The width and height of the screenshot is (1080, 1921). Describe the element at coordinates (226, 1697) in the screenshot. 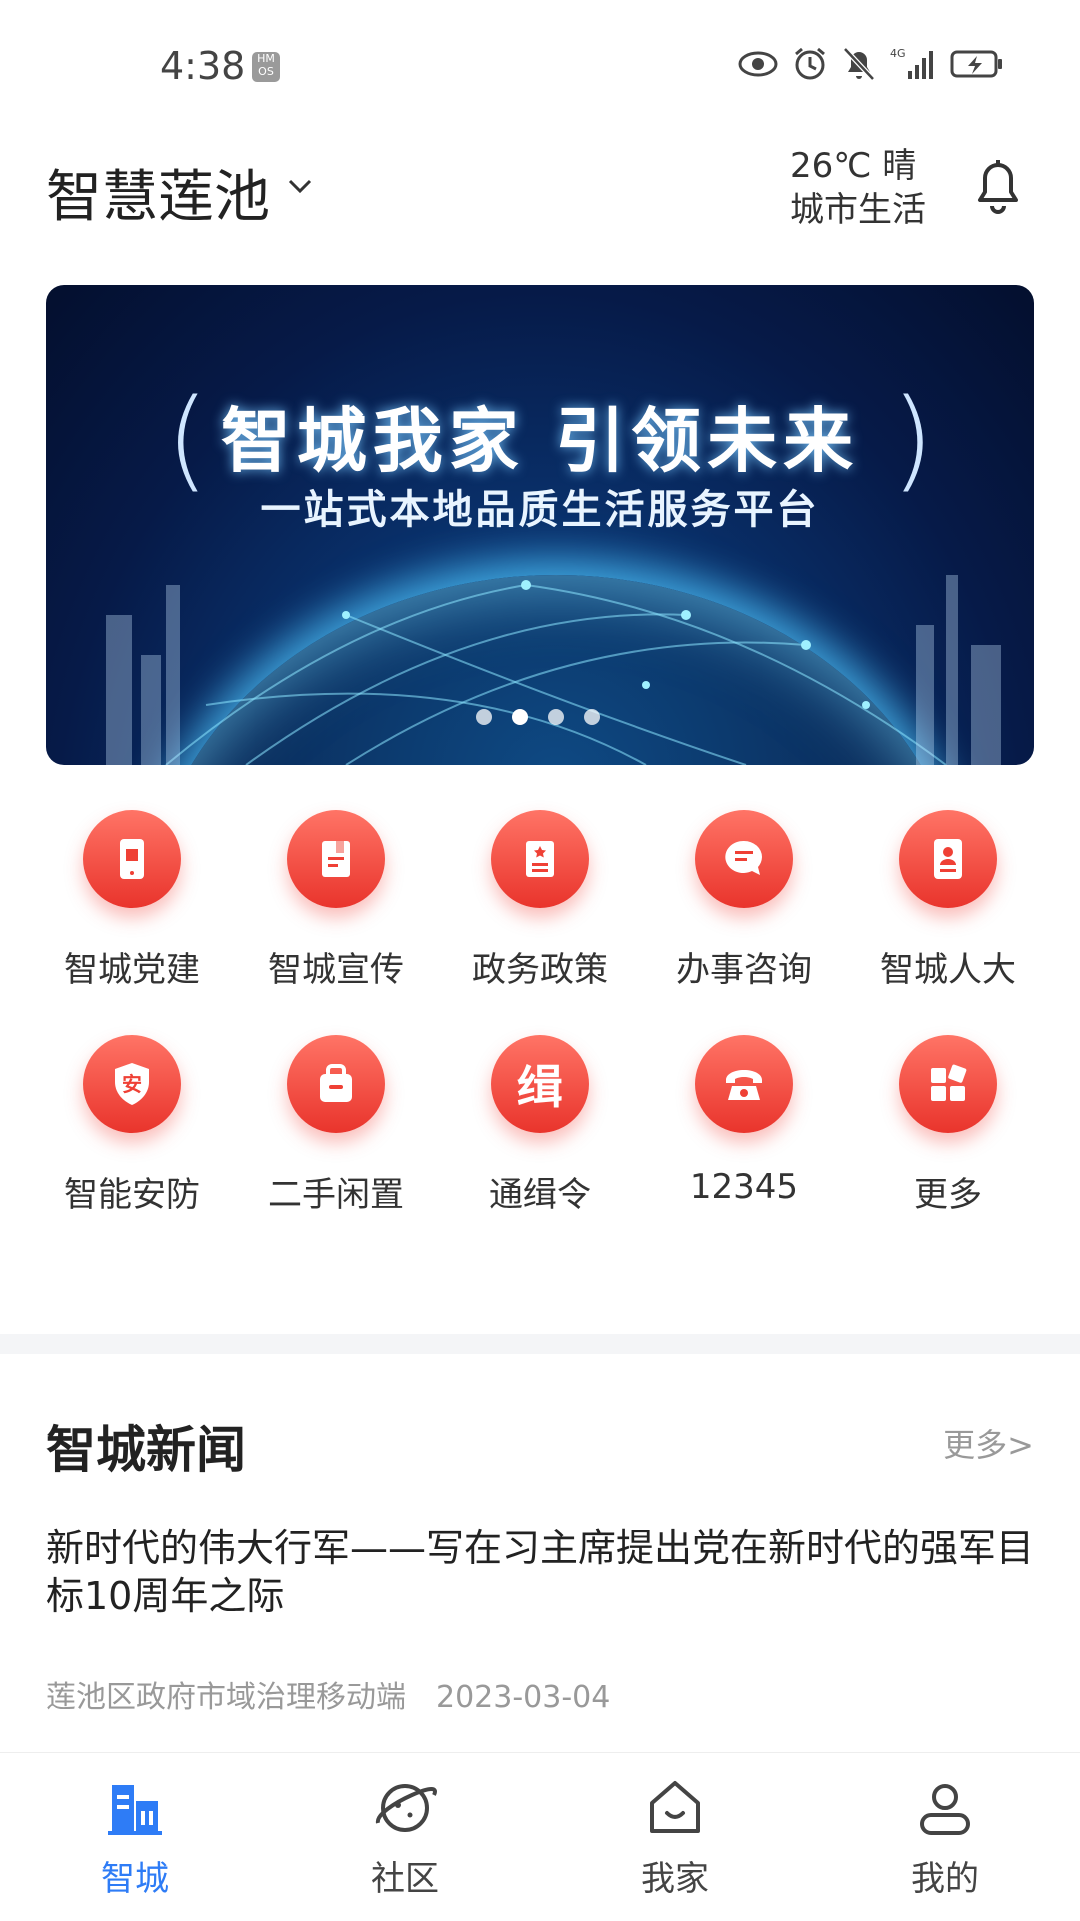

I see `news-source: 莲池区政府市域治理移动端` at that location.